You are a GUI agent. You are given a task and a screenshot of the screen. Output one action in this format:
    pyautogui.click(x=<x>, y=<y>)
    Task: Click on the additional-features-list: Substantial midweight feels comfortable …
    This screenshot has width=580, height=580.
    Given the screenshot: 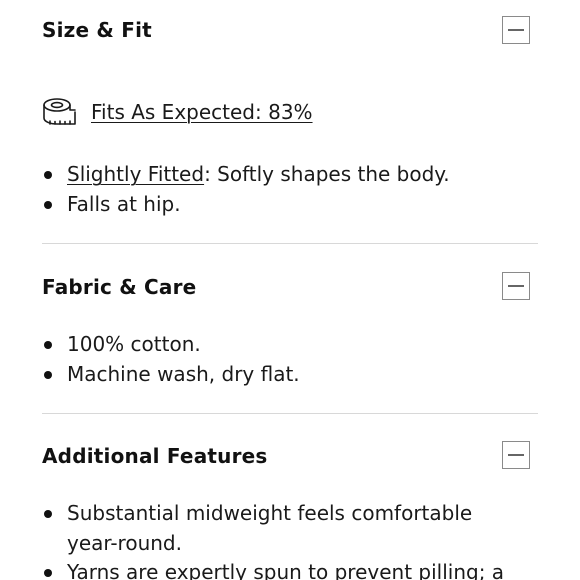 What is the action you would take?
    pyautogui.click(x=277, y=539)
    